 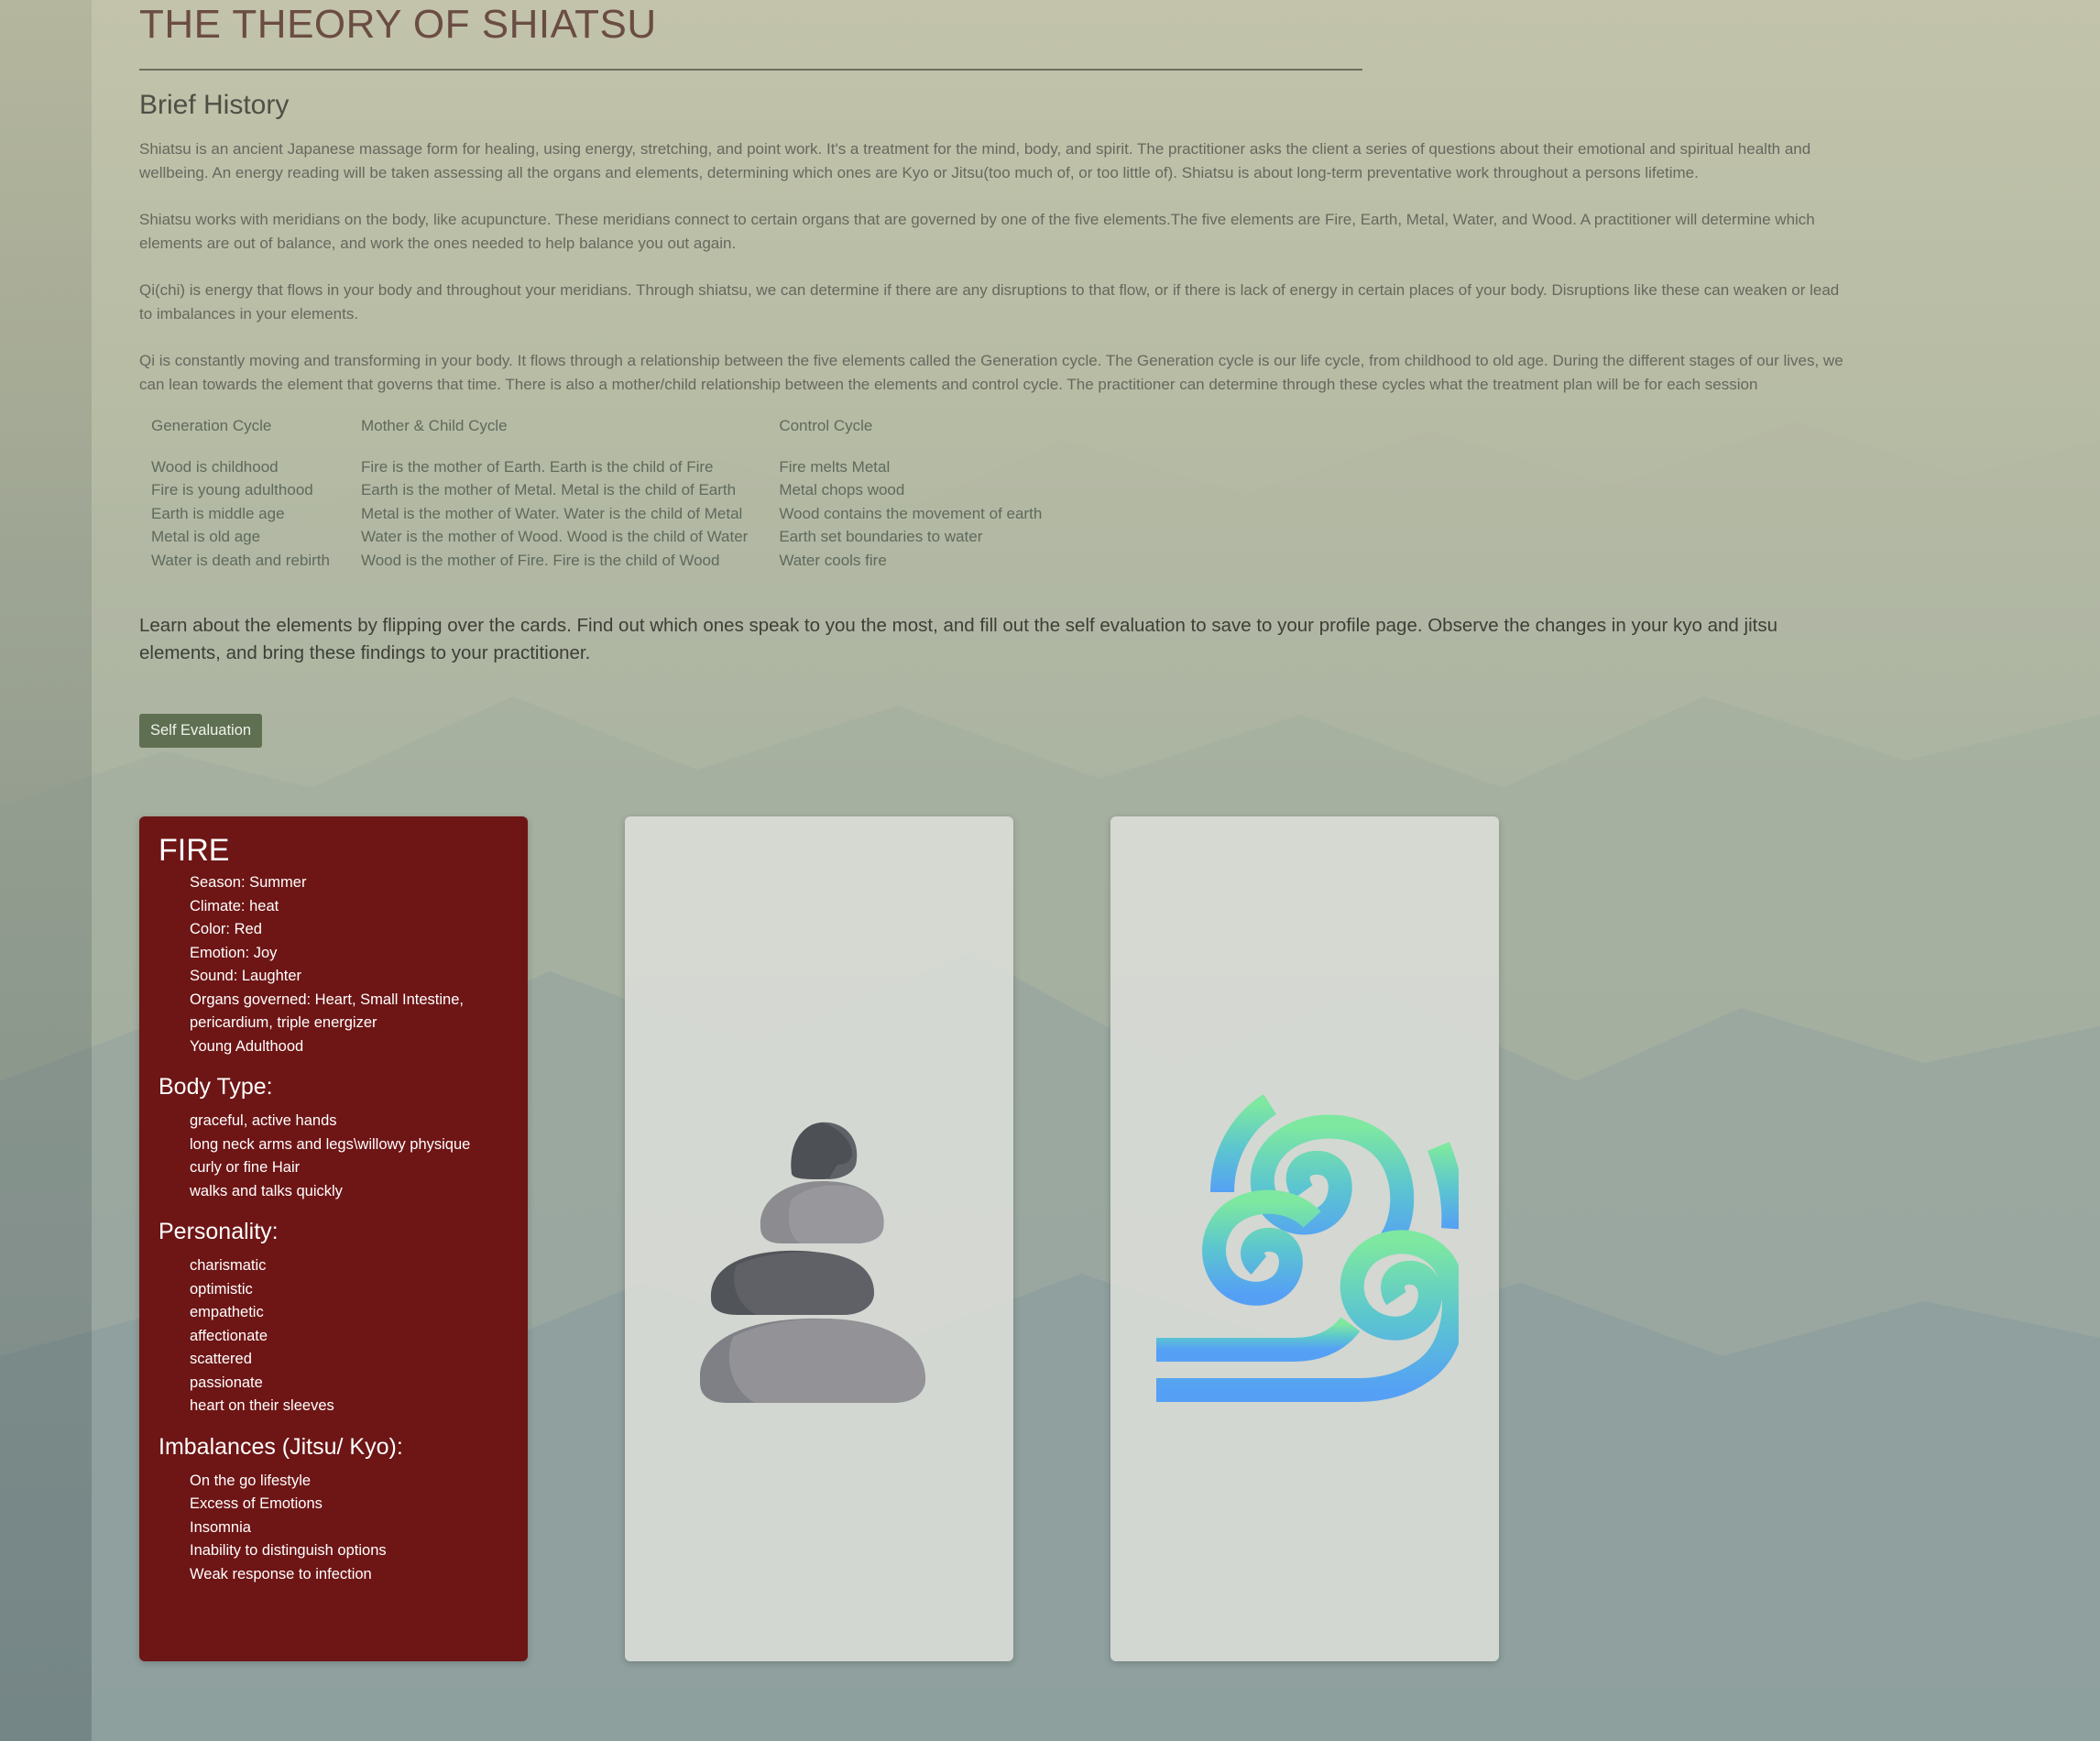 I want to click on list-item: long neck arms and legs\willowy physique, so click(x=330, y=1144).